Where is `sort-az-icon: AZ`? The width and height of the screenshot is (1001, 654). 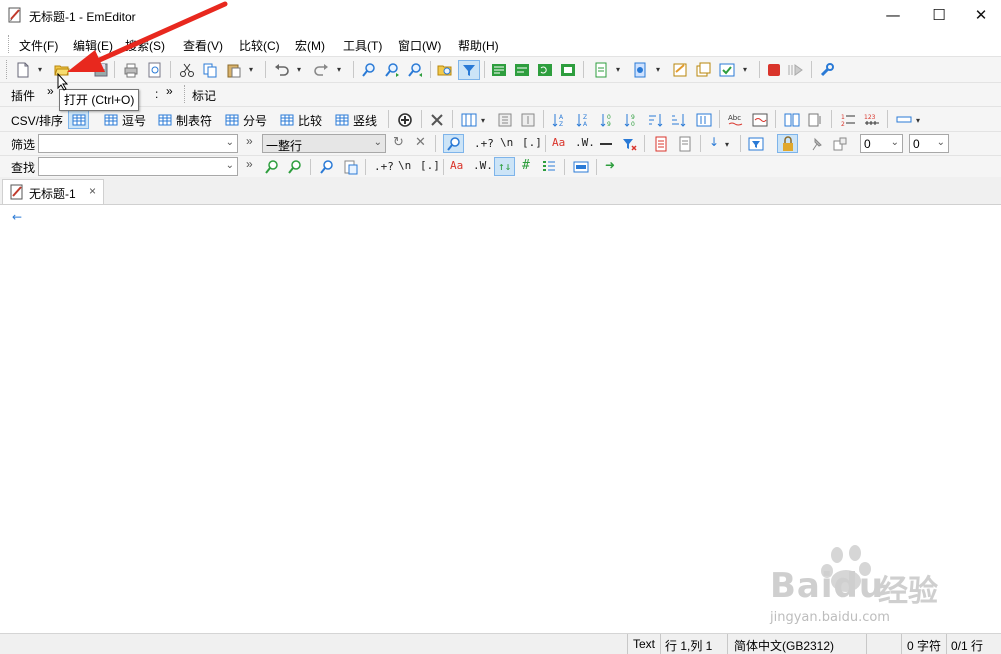 sort-az-icon: AZ is located at coordinates (560, 120).